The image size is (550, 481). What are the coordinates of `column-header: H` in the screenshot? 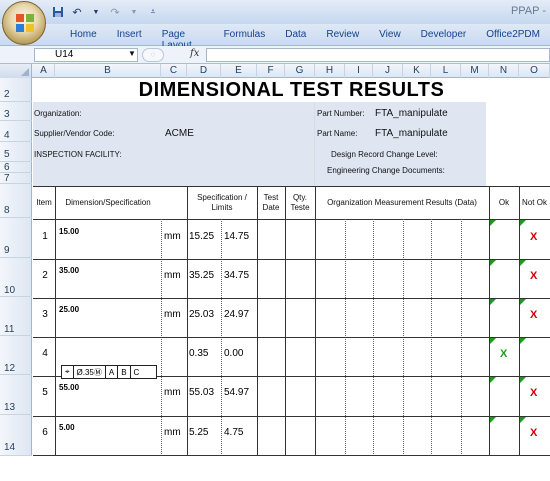 It's located at (330, 71).